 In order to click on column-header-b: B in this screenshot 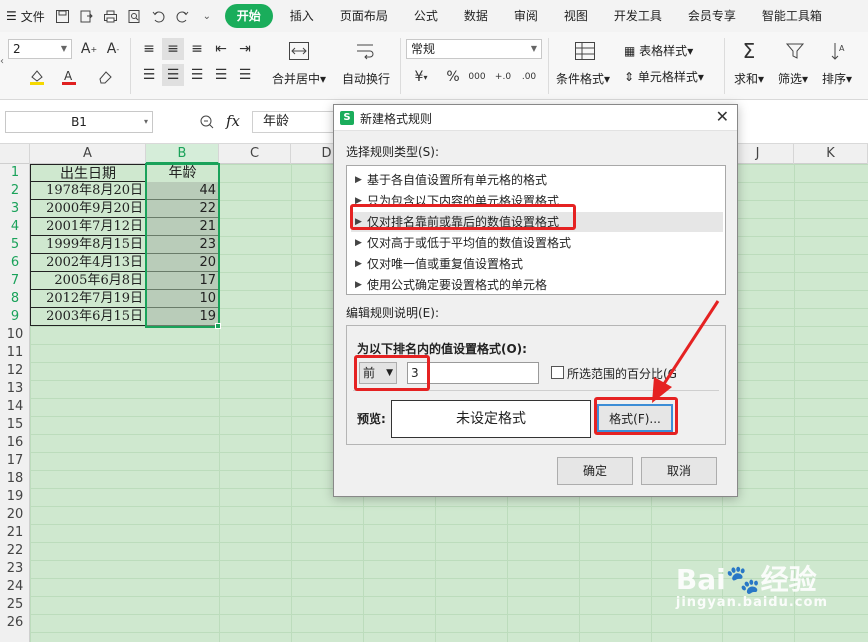, I will do `click(182, 154)`.